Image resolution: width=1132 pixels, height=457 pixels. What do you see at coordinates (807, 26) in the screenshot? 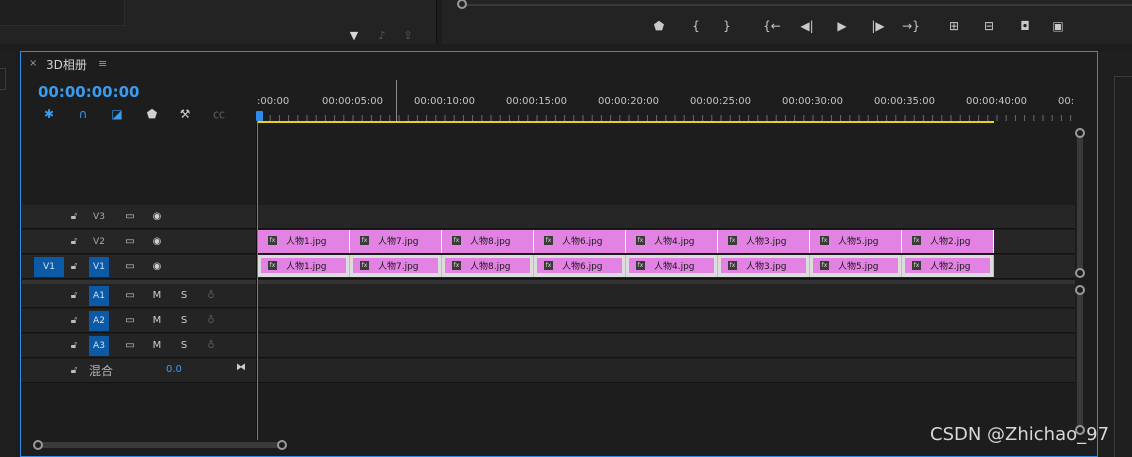
I see `step-back-icon: ◀|` at bounding box center [807, 26].